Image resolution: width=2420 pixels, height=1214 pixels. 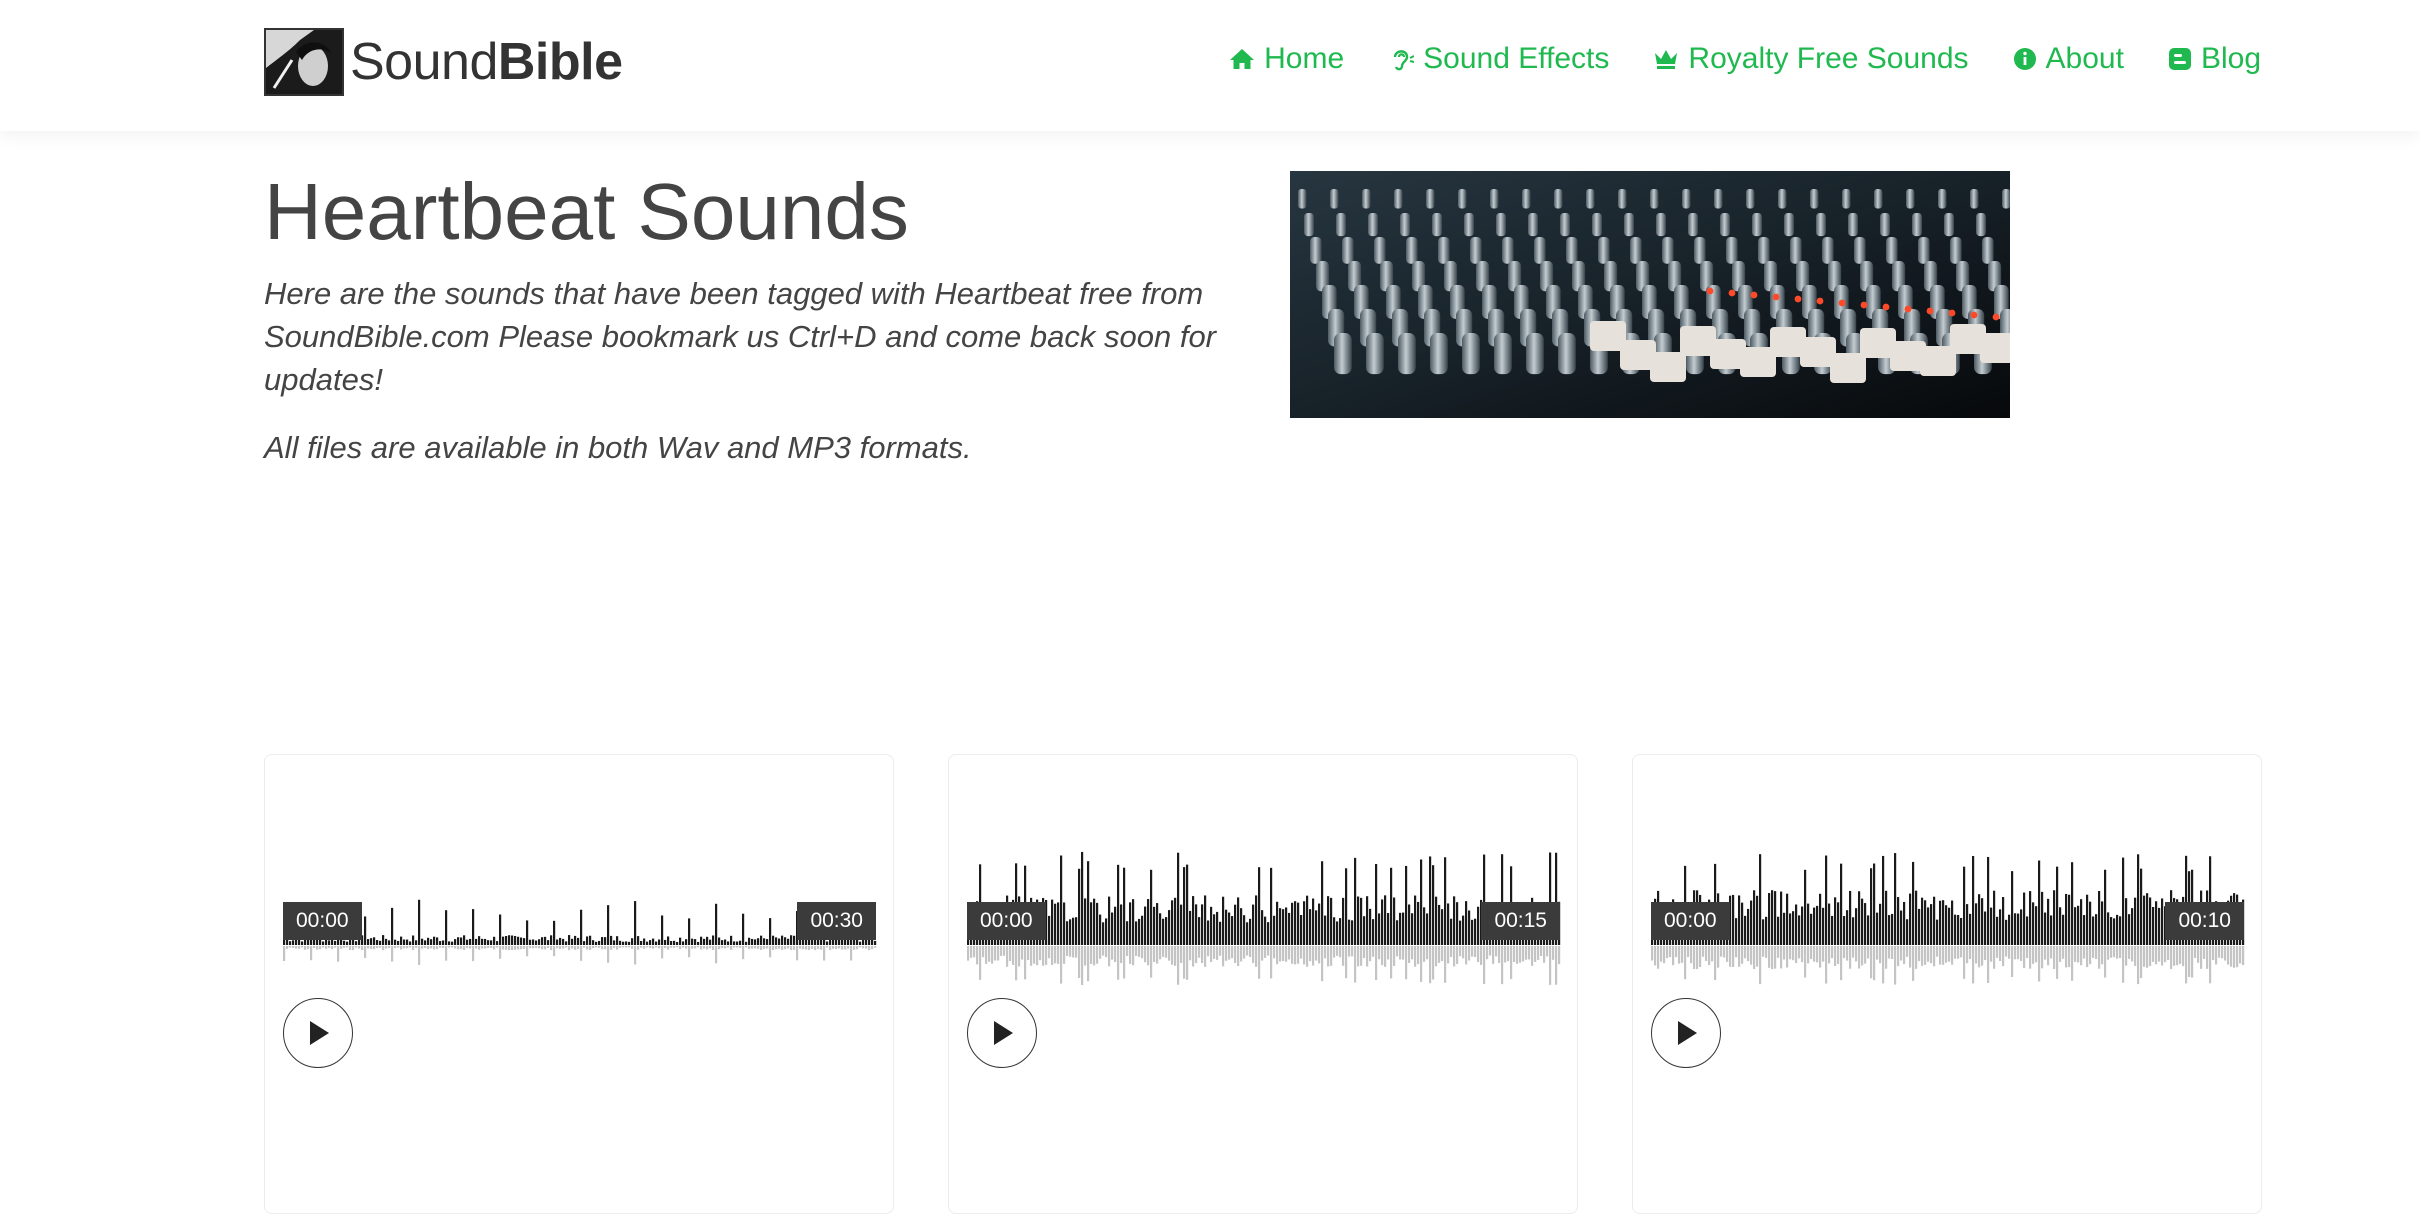 What do you see at coordinates (1811, 59) in the screenshot?
I see `nav-royalty-free-sounds: Royalty Free Sounds` at bounding box center [1811, 59].